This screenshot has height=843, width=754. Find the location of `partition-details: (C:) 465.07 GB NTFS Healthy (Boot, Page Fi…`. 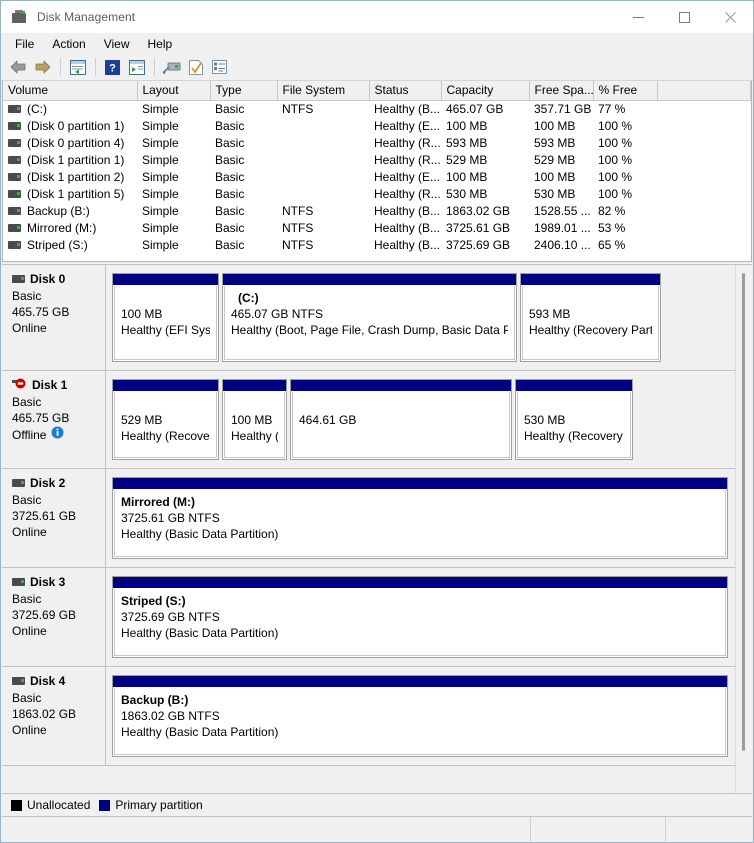

partition-details: (C:) 465.07 GB NTFS Healthy (Boot, Page Fi… is located at coordinates (369, 323).